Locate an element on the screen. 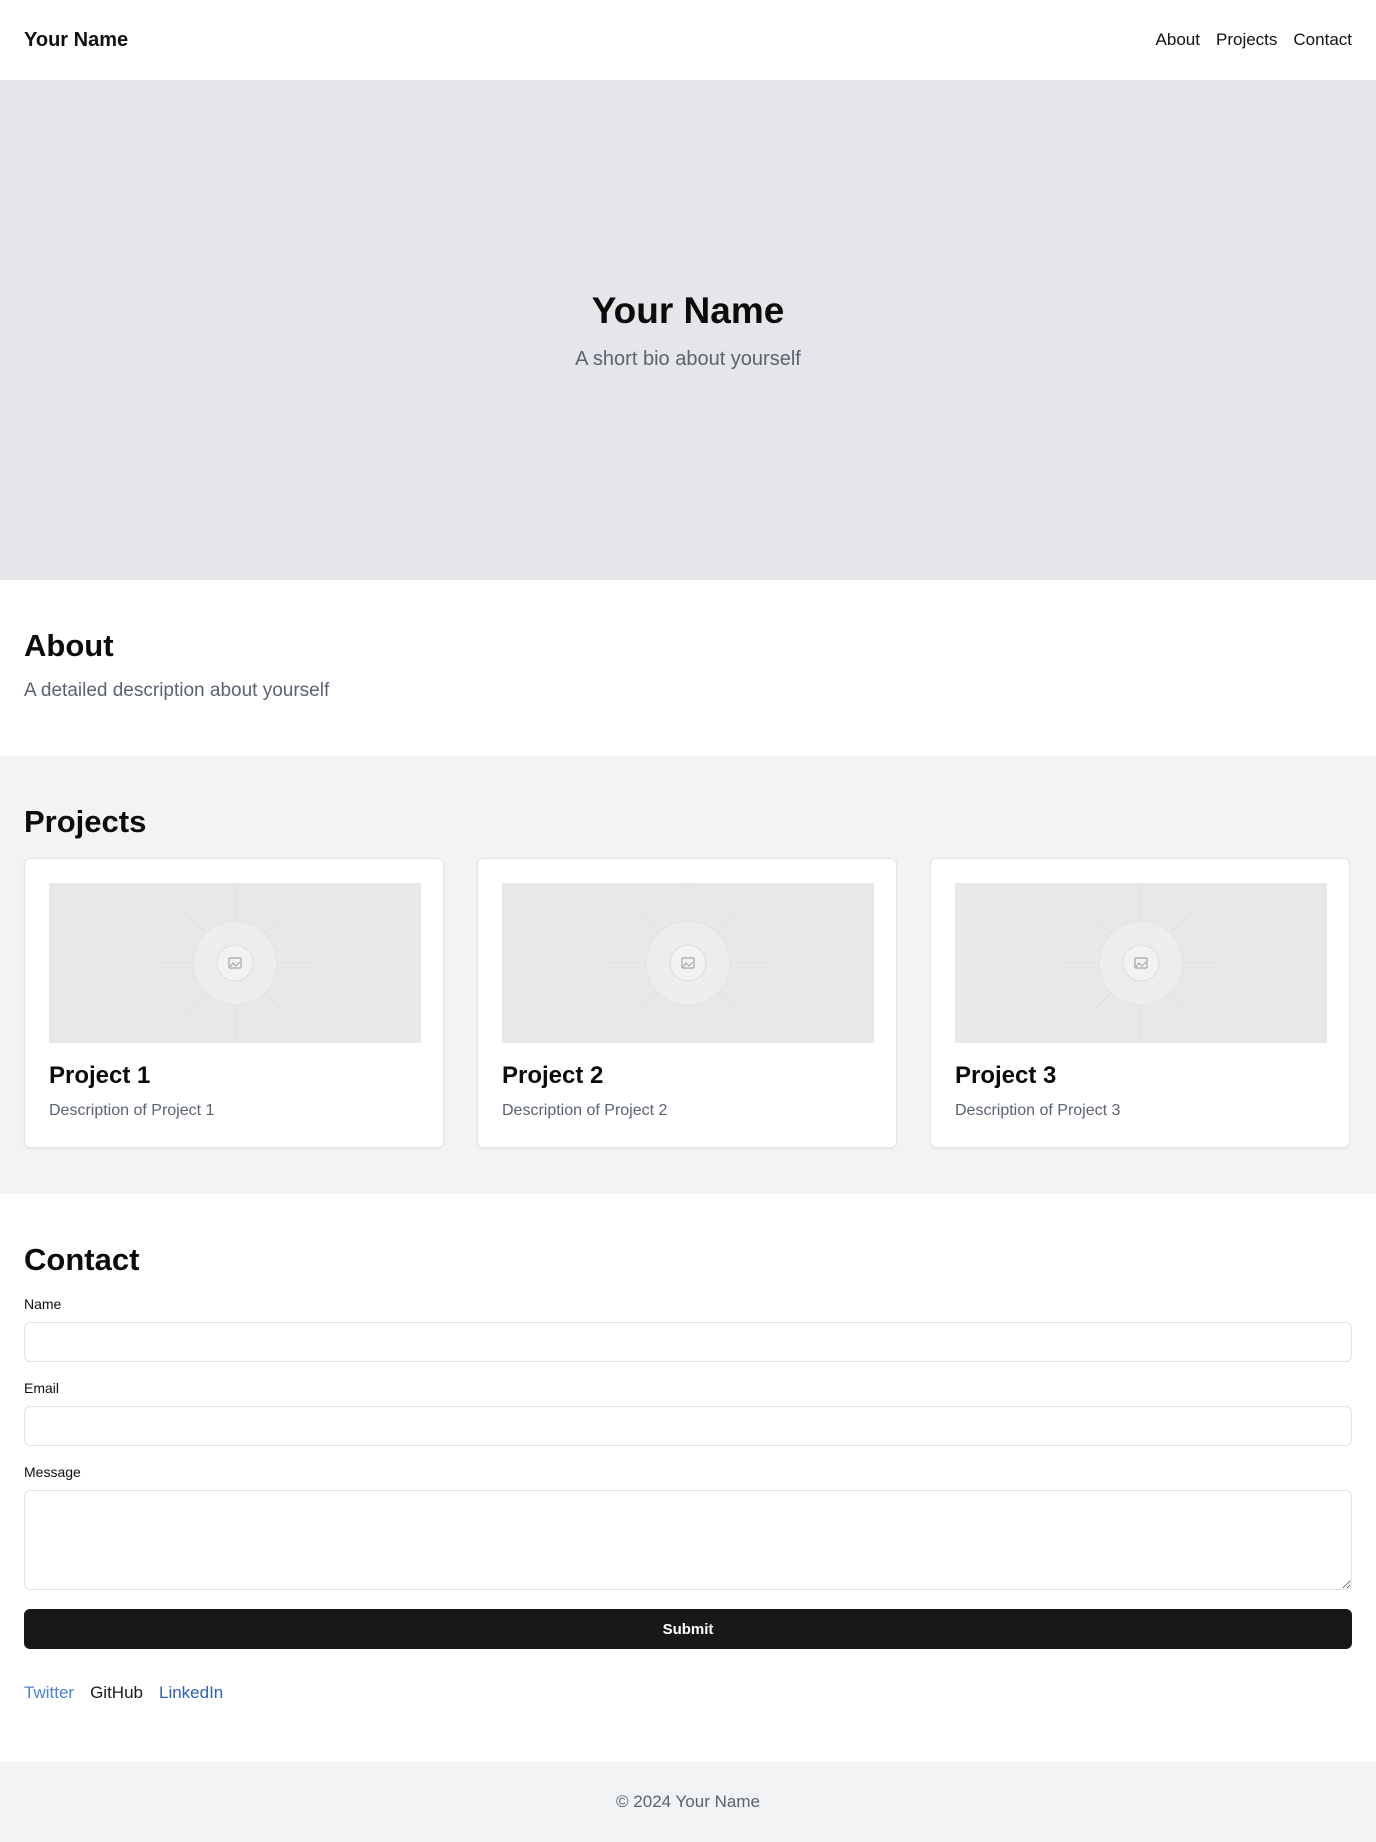  copyright-text: © 2024 Your Name is located at coordinates (688, 1801).